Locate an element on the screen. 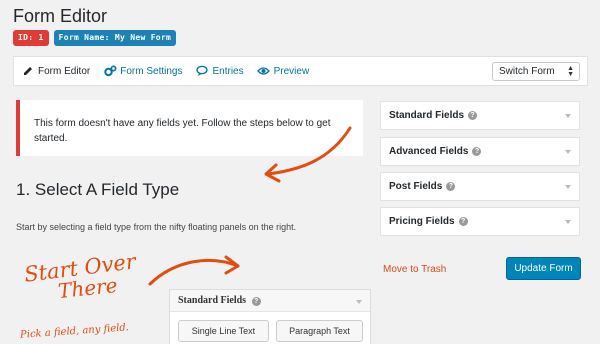 This screenshot has width=600, height=344. panel-advanced-fields: Advanced Fields ? is located at coordinates (480, 151).